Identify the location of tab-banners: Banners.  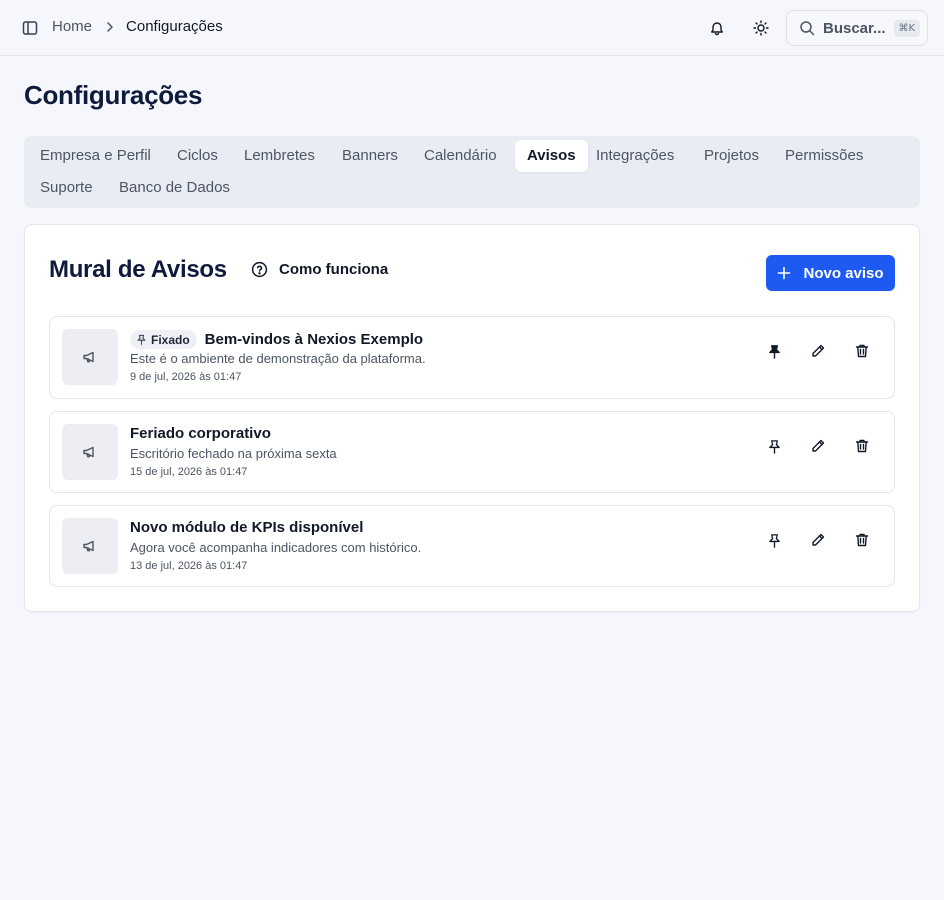
(370, 156).